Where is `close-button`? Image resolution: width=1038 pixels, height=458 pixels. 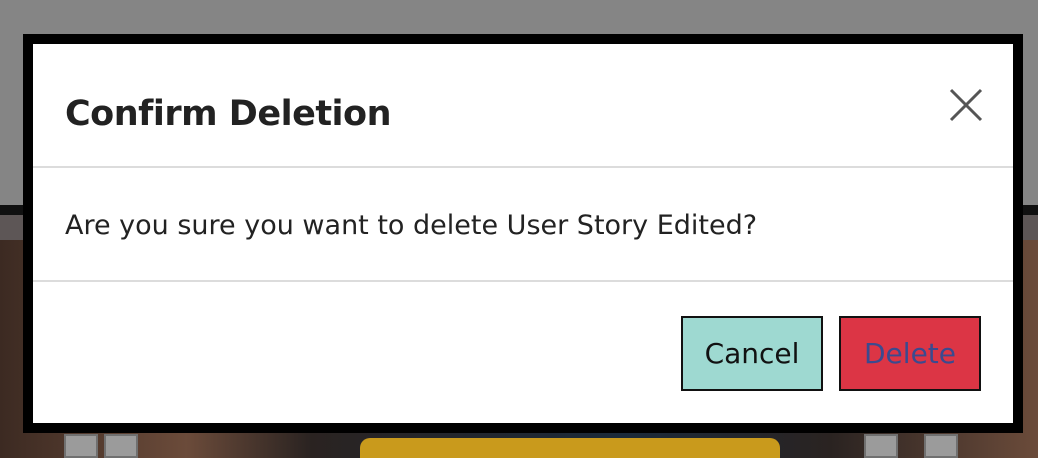 close-button is located at coordinates (966, 105).